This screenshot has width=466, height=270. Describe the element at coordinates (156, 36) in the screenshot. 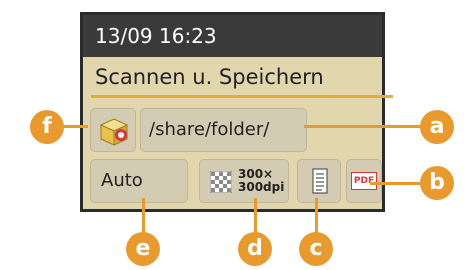

I see `datetime: 13/09 16:23` at that location.